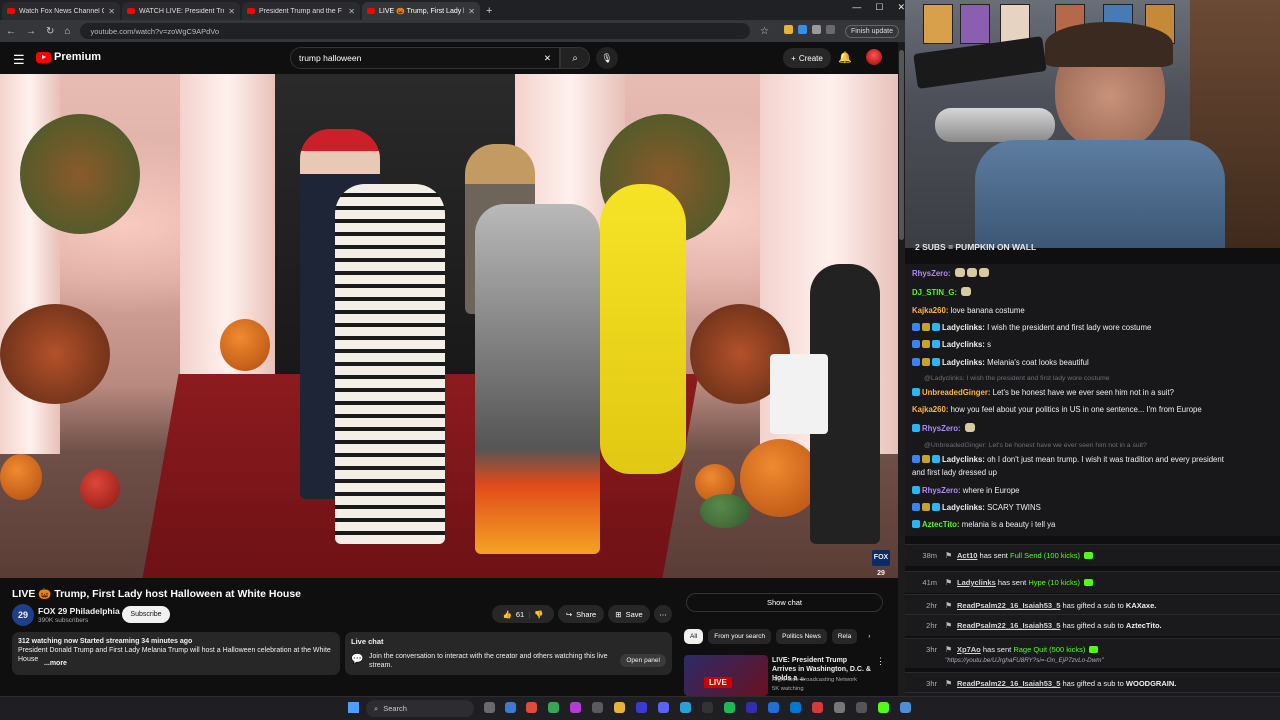  What do you see at coordinates (61, 11) in the screenshot?
I see `browser-tab: Watch Fox News Channel O ✕` at bounding box center [61, 11].